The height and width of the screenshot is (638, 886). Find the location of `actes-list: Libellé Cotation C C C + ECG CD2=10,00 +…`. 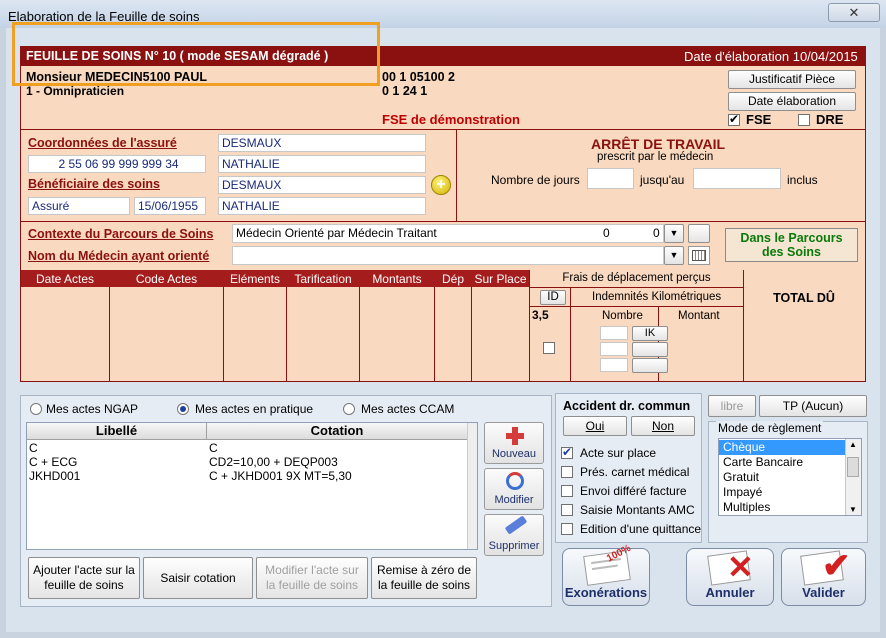

actes-list: Libellé Cotation C C C + ECG CD2=10,00 +… is located at coordinates (252, 486).